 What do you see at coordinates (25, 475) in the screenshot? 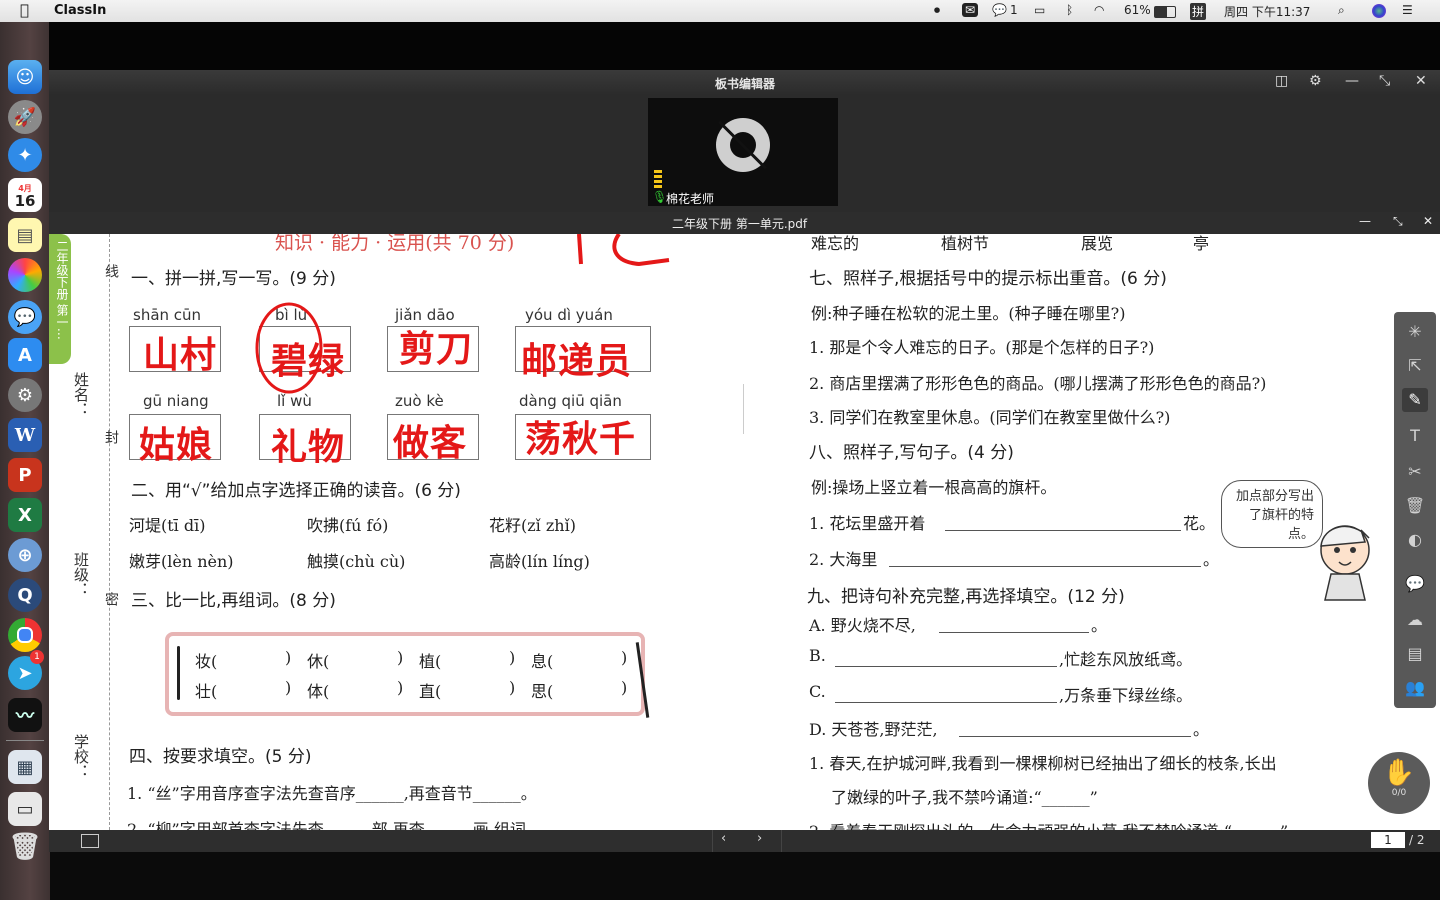
I see `powerpoint-icon: P` at bounding box center [25, 475].